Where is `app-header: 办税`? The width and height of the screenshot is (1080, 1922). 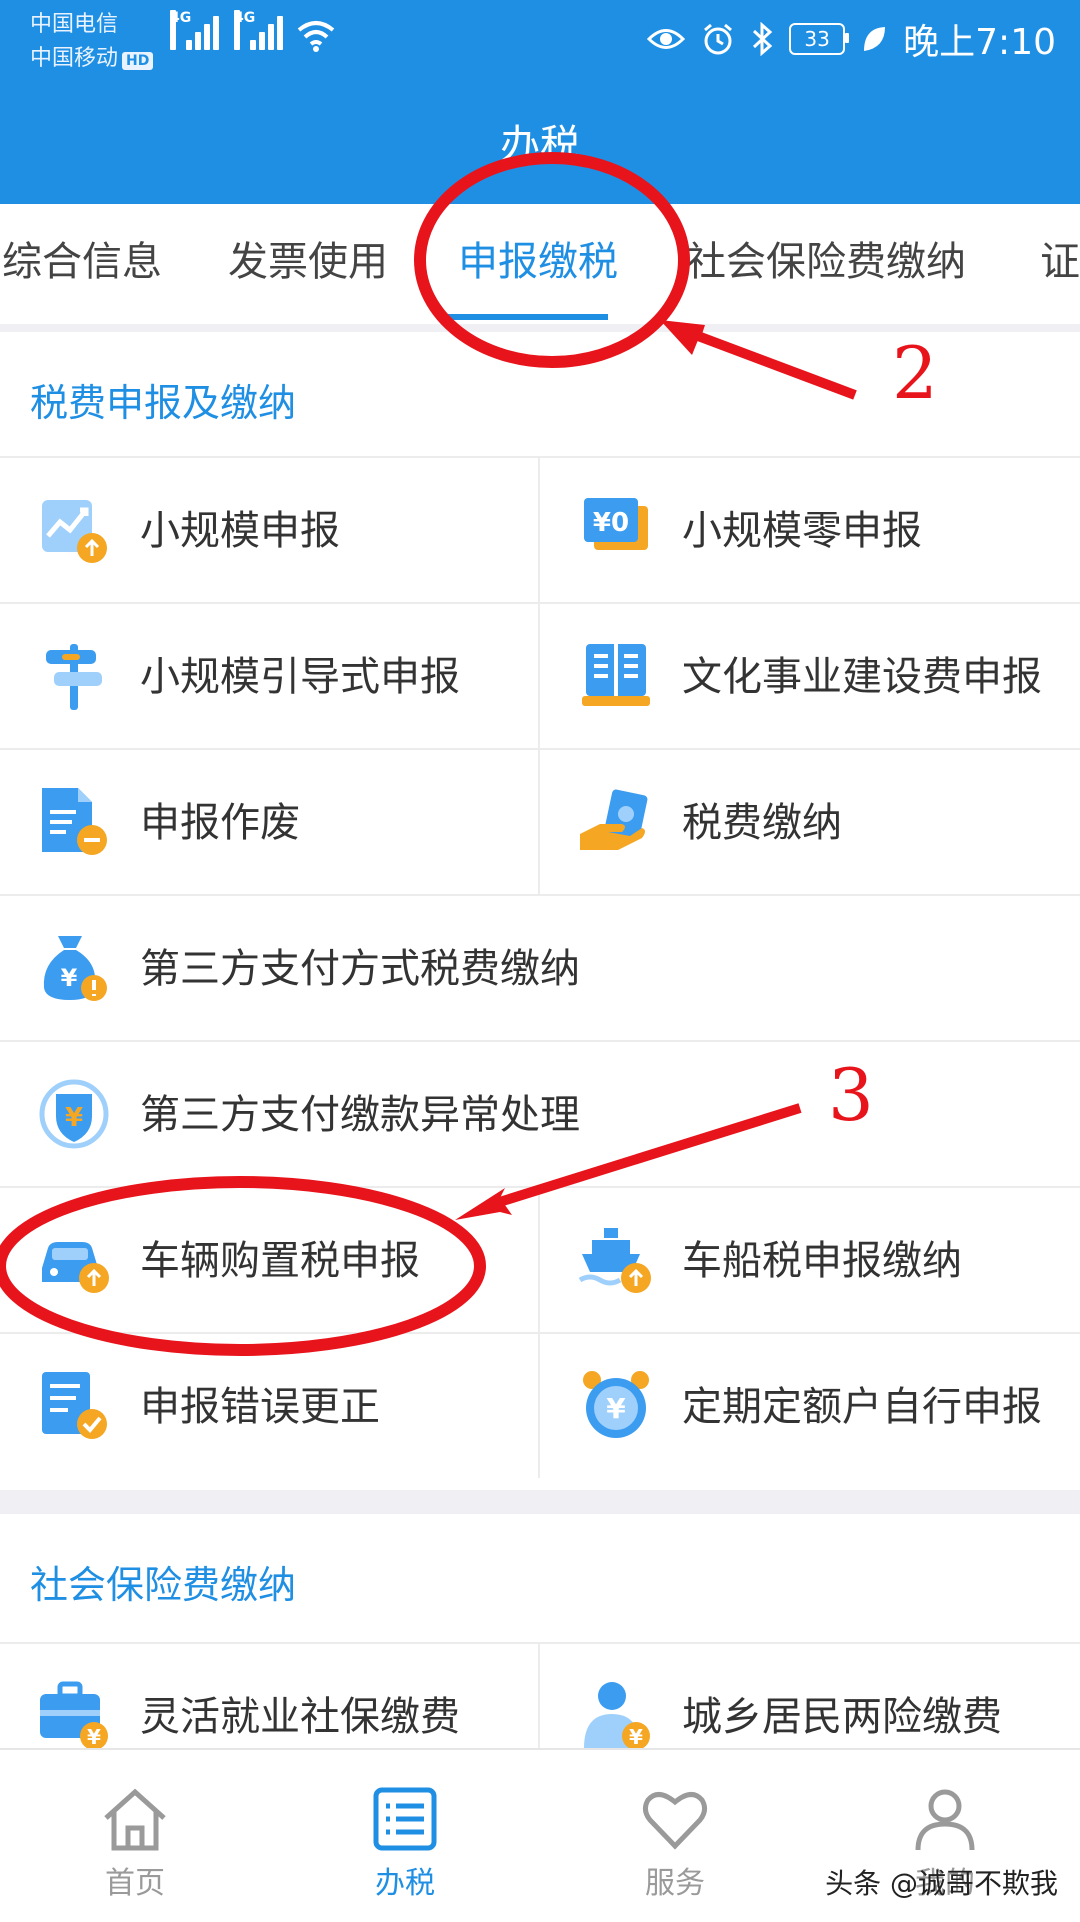
app-header: 办税 is located at coordinates (540, 144).